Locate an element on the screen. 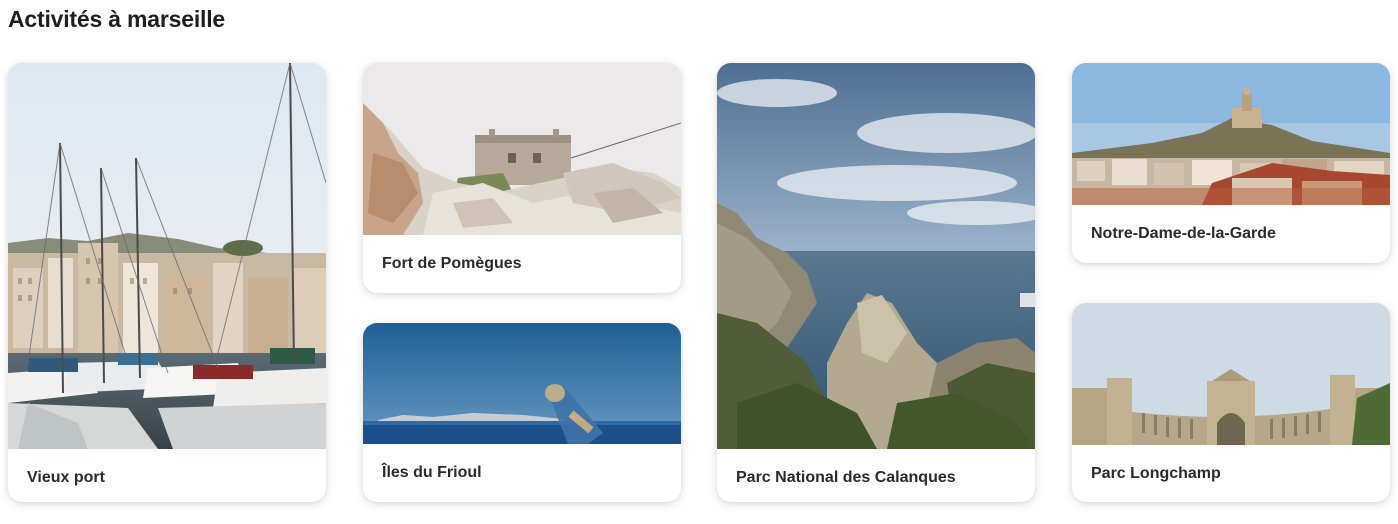 The width and height of the screenshot is (1398, 524). activity-label: Parc Longchamp is located at coordinates (1156, 473).